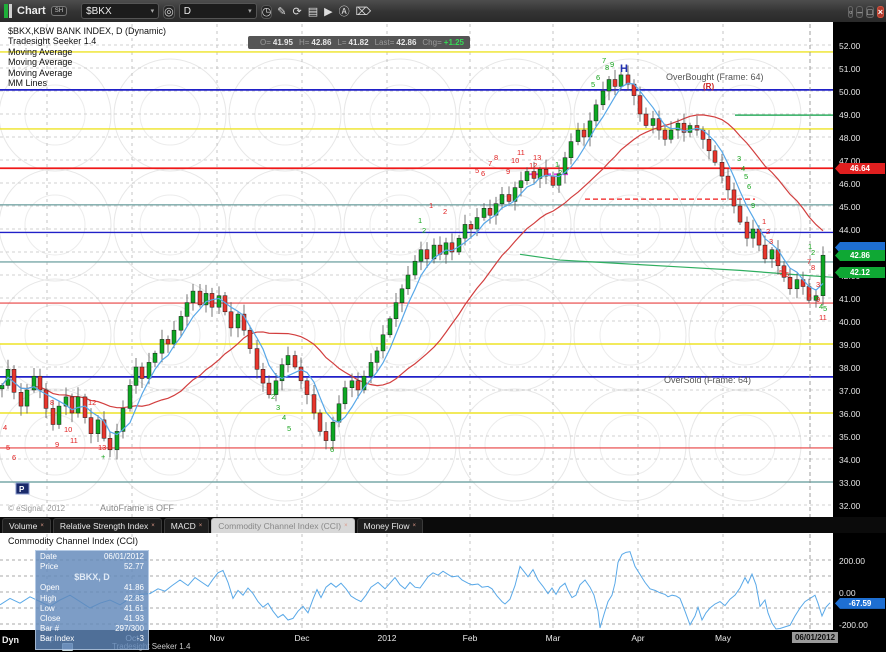 The width and height of the screenshot is (886, 652). I want to click on quote-label: H=, so click(304, 42).